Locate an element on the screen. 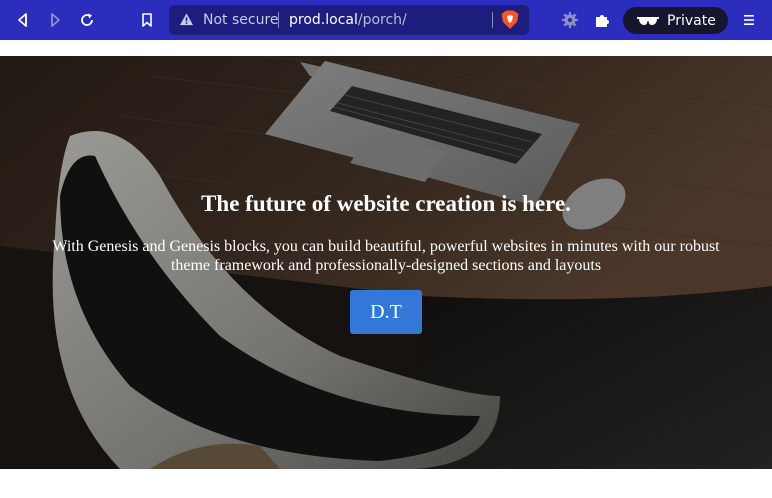 The height and width of the screenshot is (498, 772). url-text: prod.local/porch/ is located at coordinates (348, 20).